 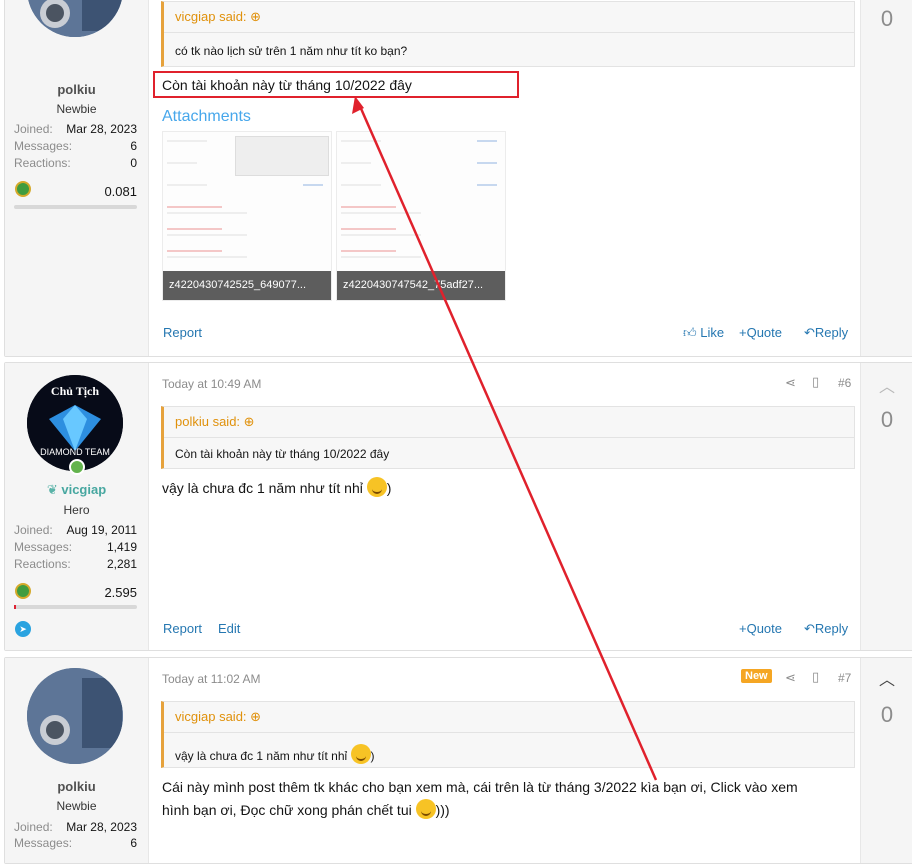 I want to click on post-message: vậy là chưa đc 1 năm như tít nhỉ ), so click(x=276, y=488).